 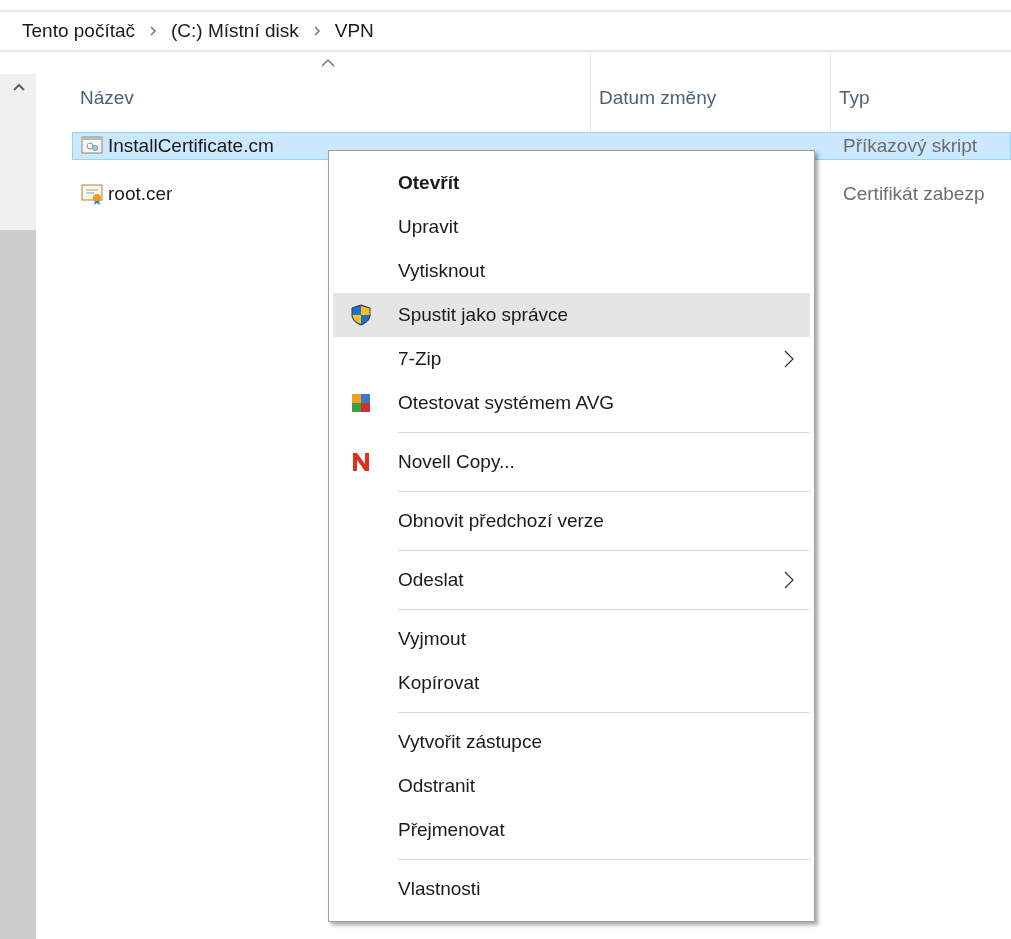 I want to click on menu-label: Upravit, so click(x=428, y=226).